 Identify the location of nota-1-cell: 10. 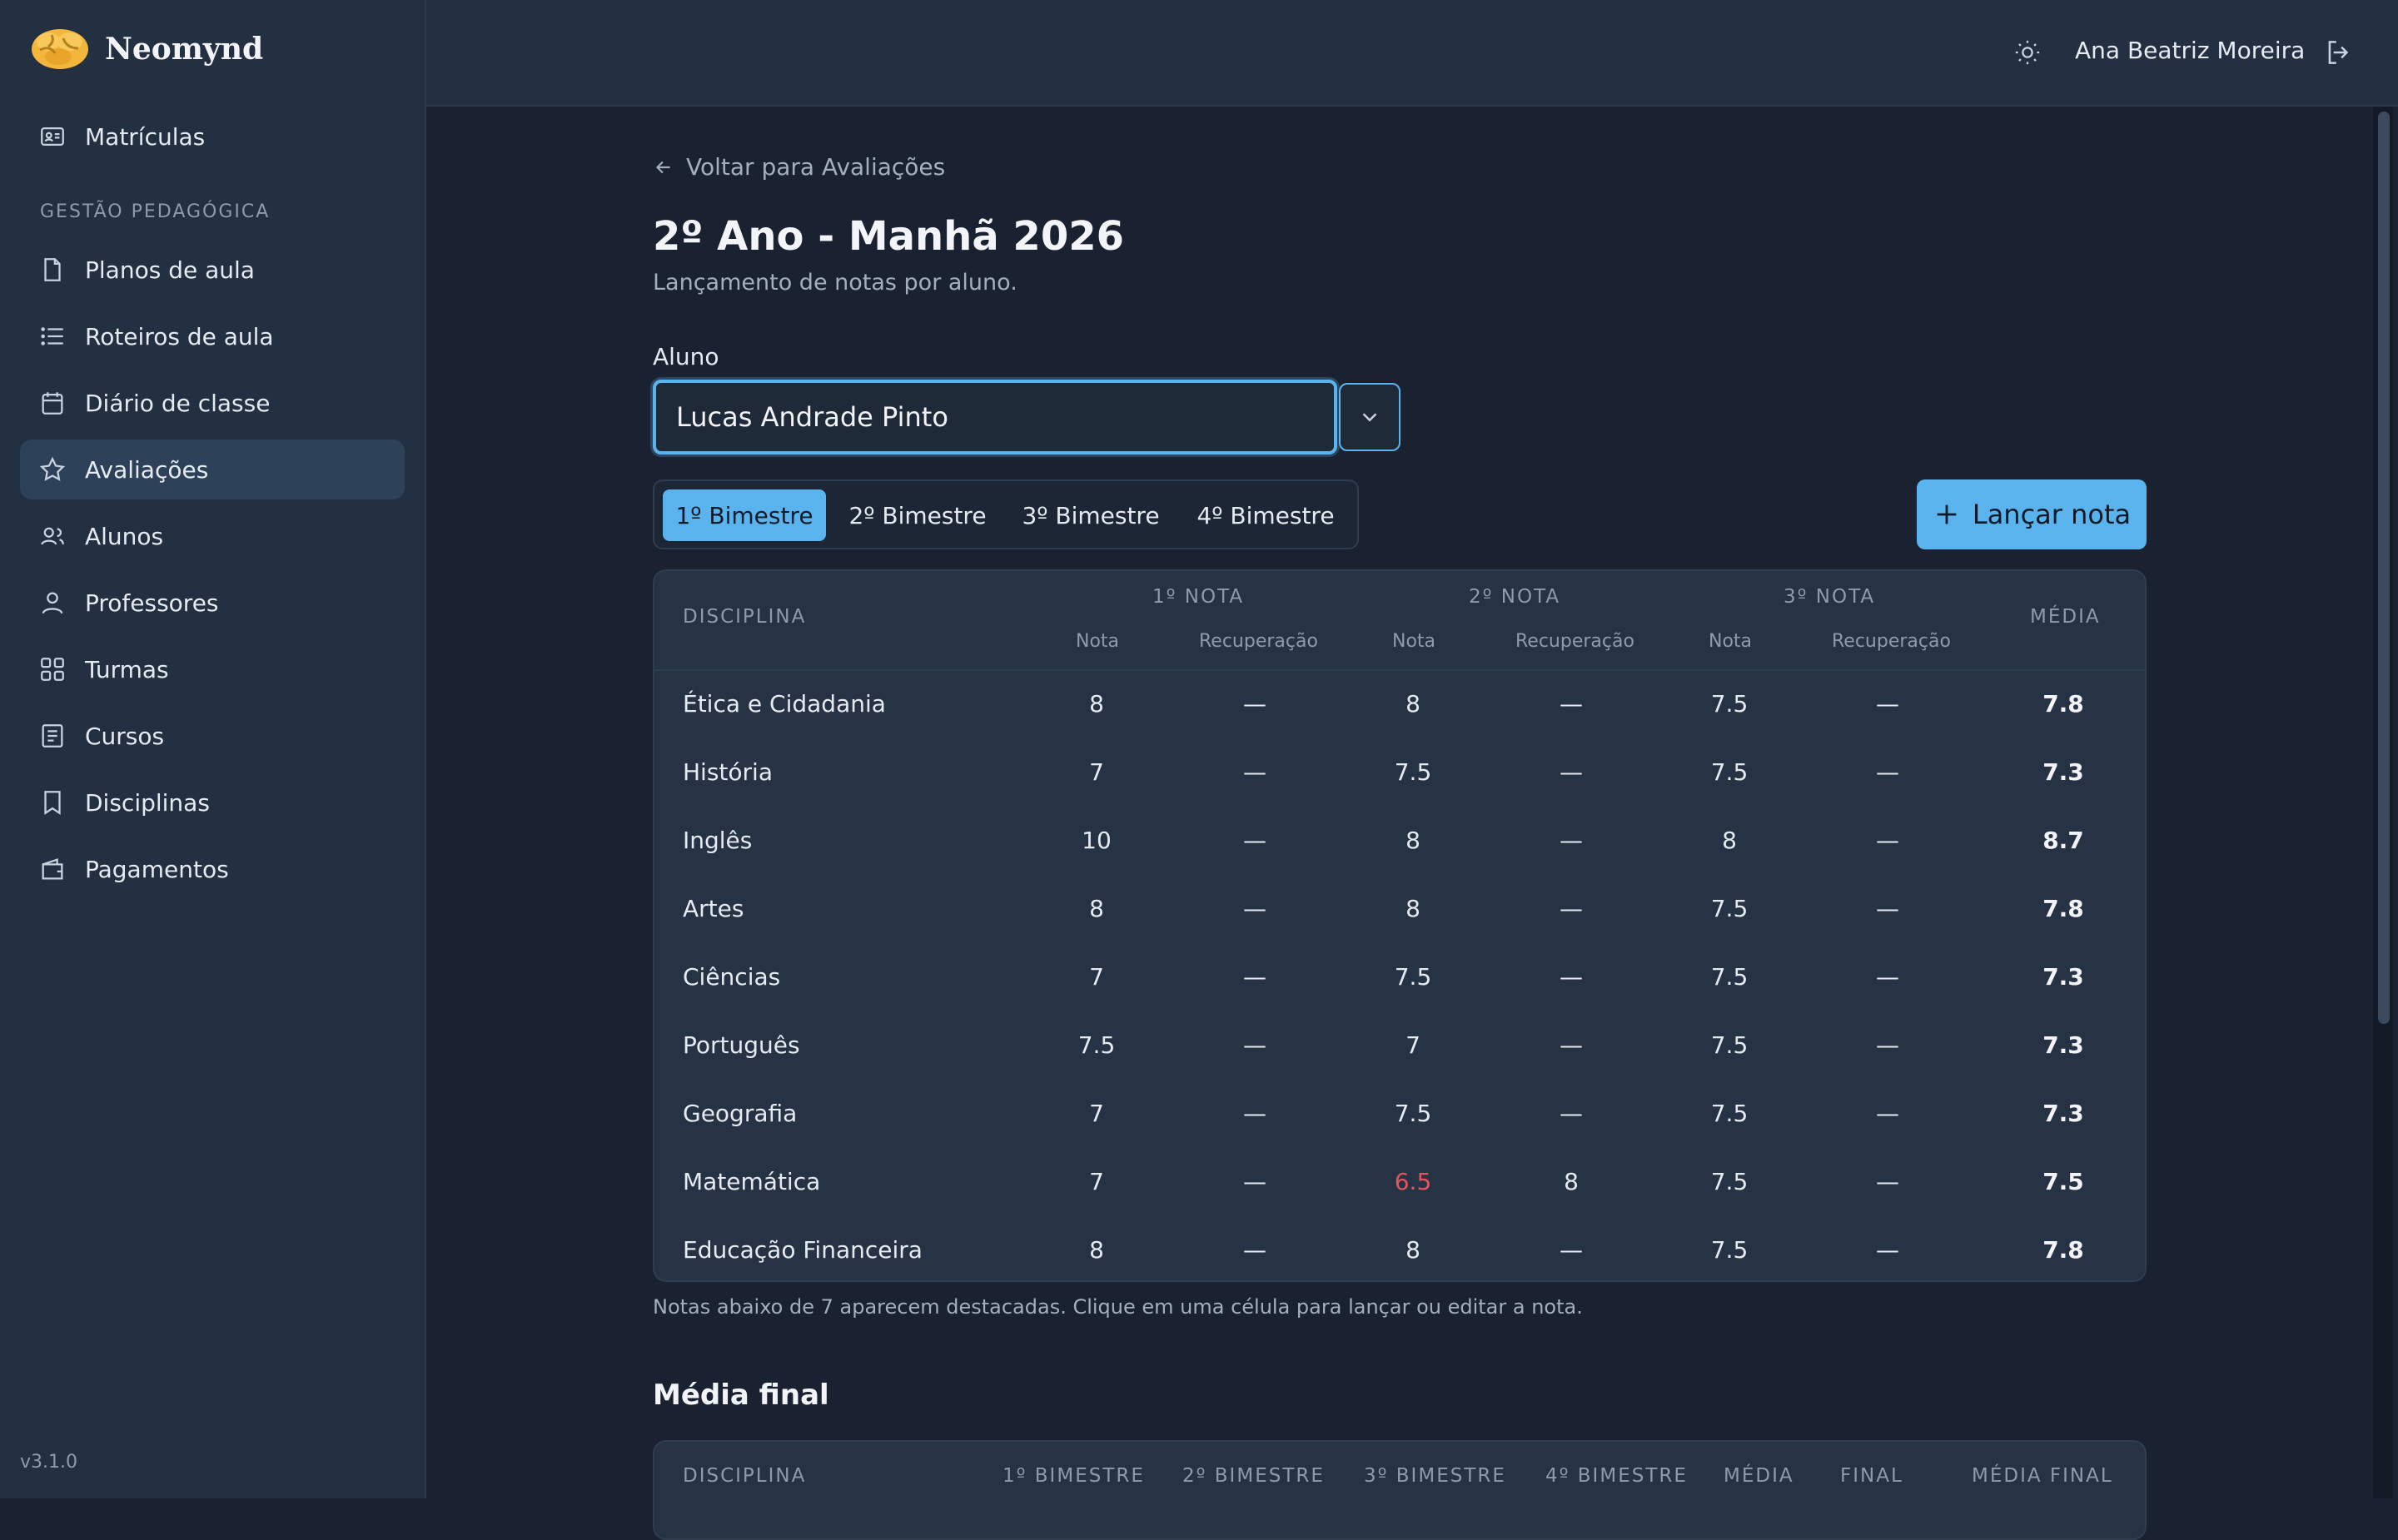
(1096, 840).